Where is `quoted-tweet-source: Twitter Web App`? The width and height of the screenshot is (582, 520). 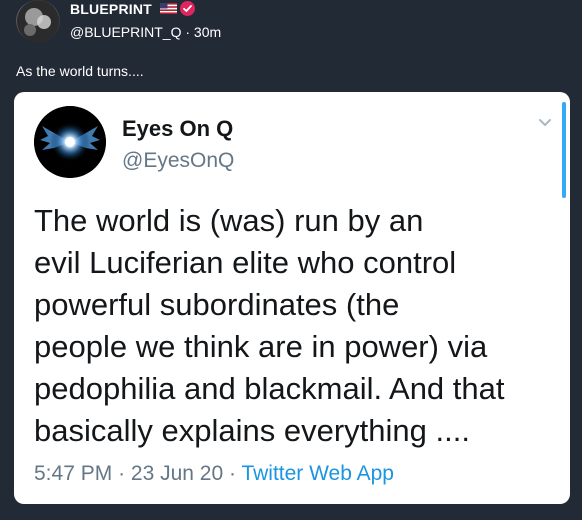
quoted-tweet-source: Twitter Web App is located at coordinates (317, 473).